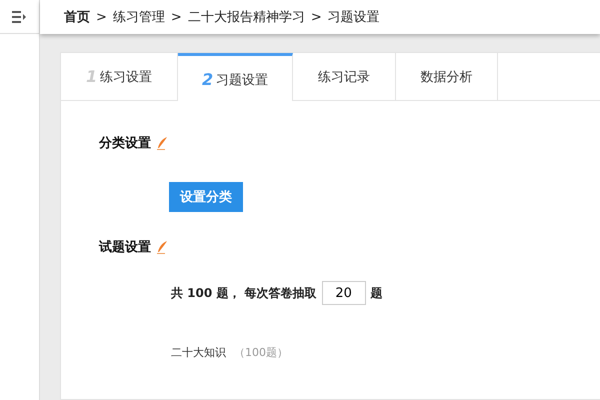 The width and height of the screenshot is (600, 400). I want to click on quota-unit: 题, so click(376, 293).